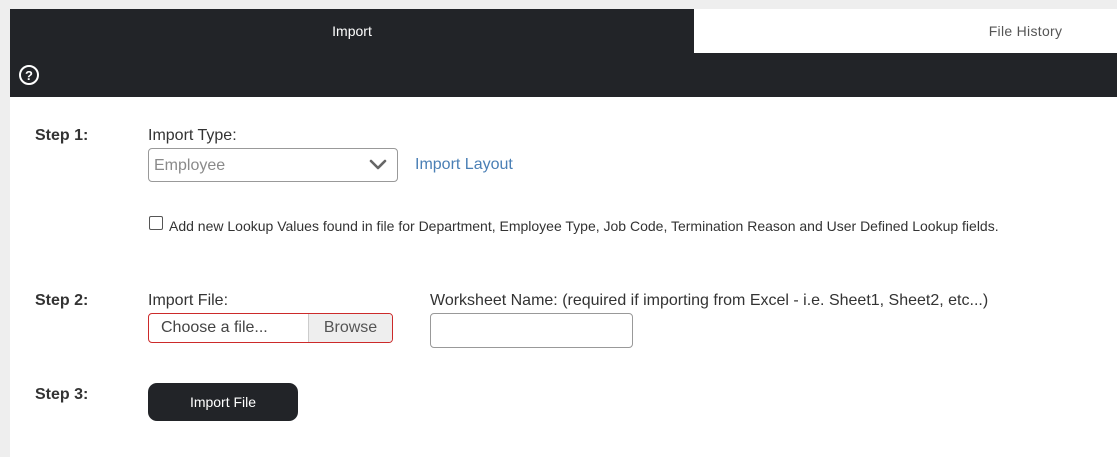  What do you see at coordinates (62, 394) in the screenshot?
I see `step3-label: Step 3:` at bounding box center [62, 394].